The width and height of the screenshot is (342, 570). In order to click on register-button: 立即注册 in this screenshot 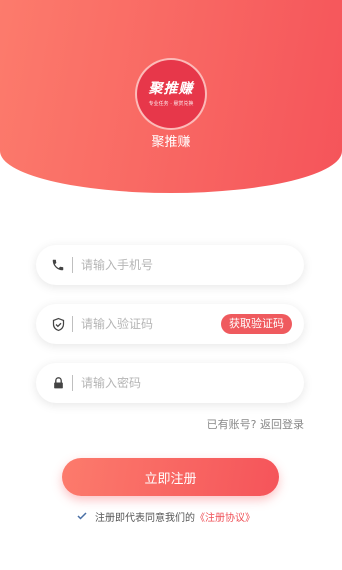, I will do `click(170, 477)`.